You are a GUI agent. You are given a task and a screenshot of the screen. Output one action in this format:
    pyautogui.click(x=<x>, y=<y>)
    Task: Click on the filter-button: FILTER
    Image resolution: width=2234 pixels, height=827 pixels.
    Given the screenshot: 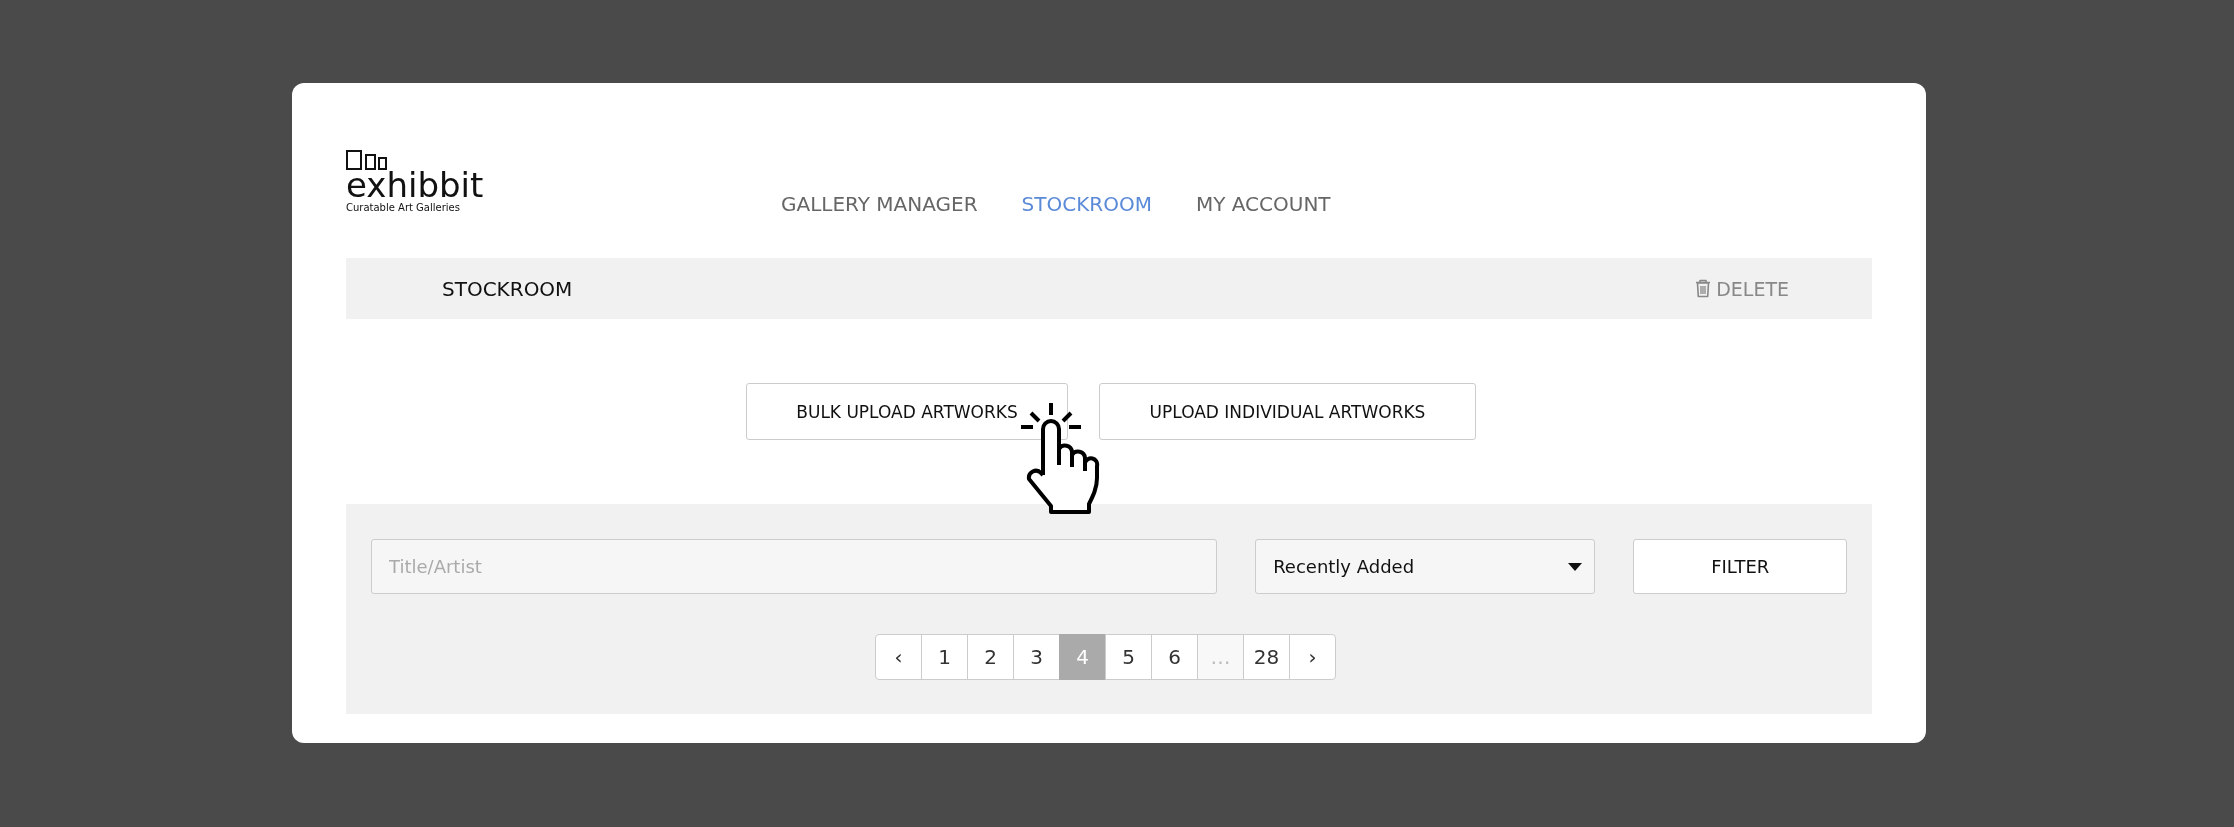 What is the action you would take?
    pyautogui.click(x=1740, y=566)
    